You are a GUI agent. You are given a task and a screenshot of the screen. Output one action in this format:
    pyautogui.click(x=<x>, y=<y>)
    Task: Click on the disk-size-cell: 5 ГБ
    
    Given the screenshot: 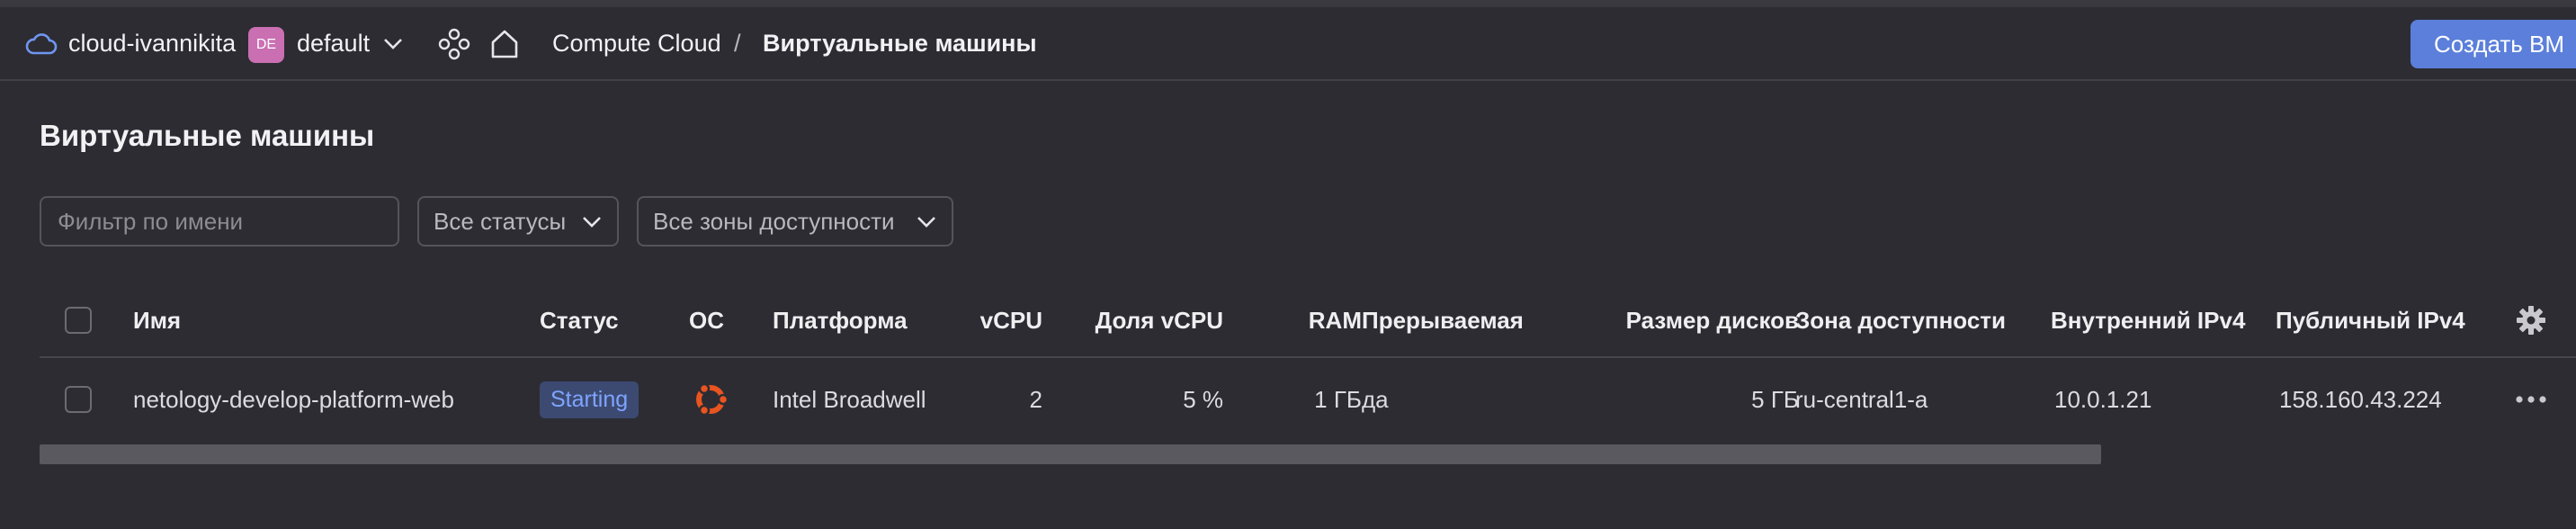 What is the action you would take?
    pyautogui.click(x=1775, y=399)
    